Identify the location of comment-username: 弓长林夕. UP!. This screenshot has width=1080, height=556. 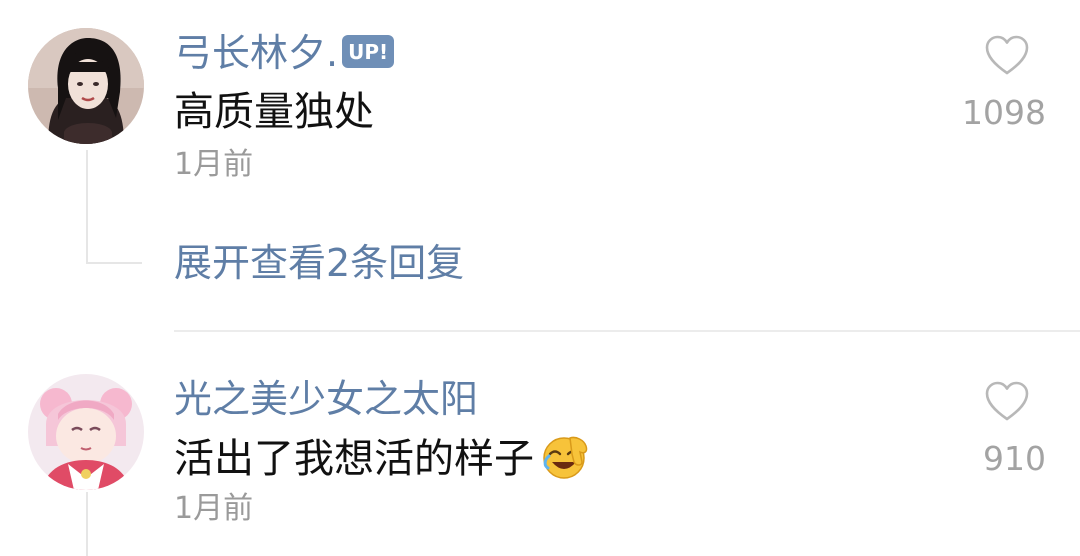
(284, 53).